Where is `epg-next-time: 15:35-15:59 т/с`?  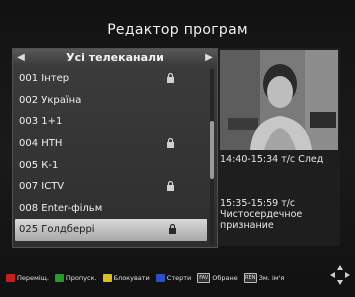 epg-next-time: 15:35-15:59 т/с is located at coordinates (258, 203).